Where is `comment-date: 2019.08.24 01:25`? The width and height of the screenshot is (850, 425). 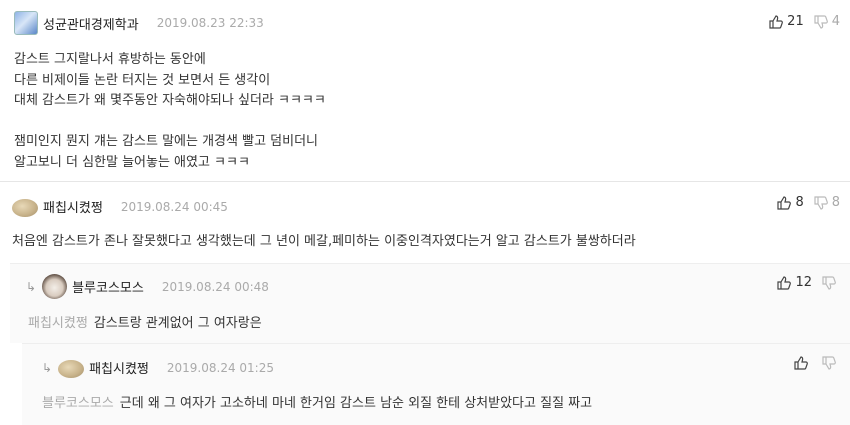
comment-date: 2019.08.24 01:25 is located at coordinates (220, 367).